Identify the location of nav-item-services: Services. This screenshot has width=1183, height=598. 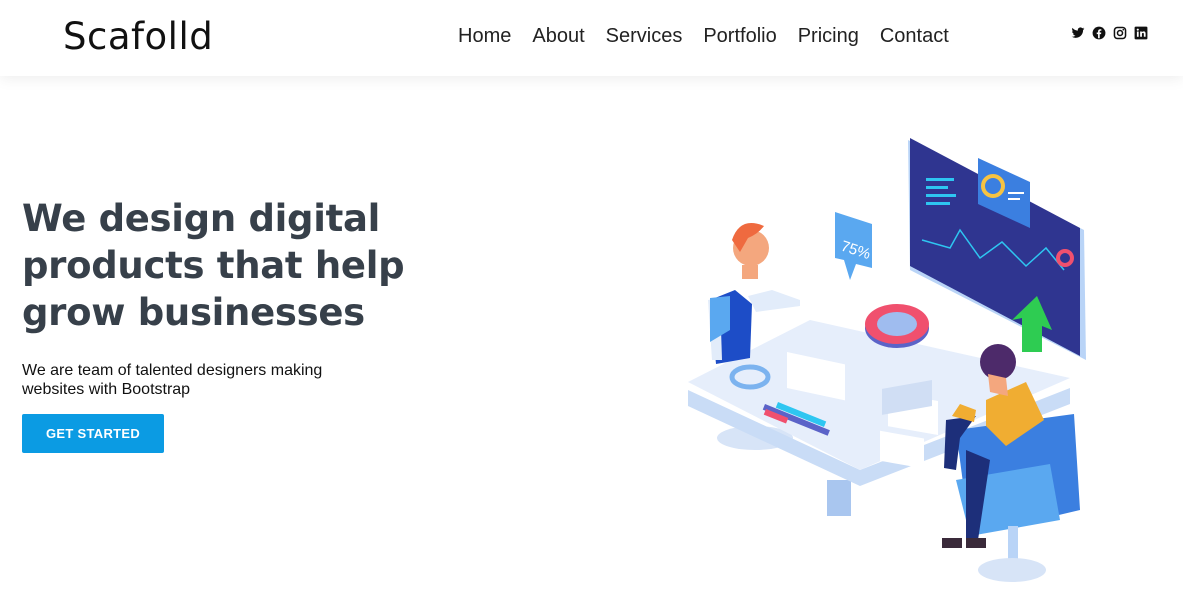
(644, 36).